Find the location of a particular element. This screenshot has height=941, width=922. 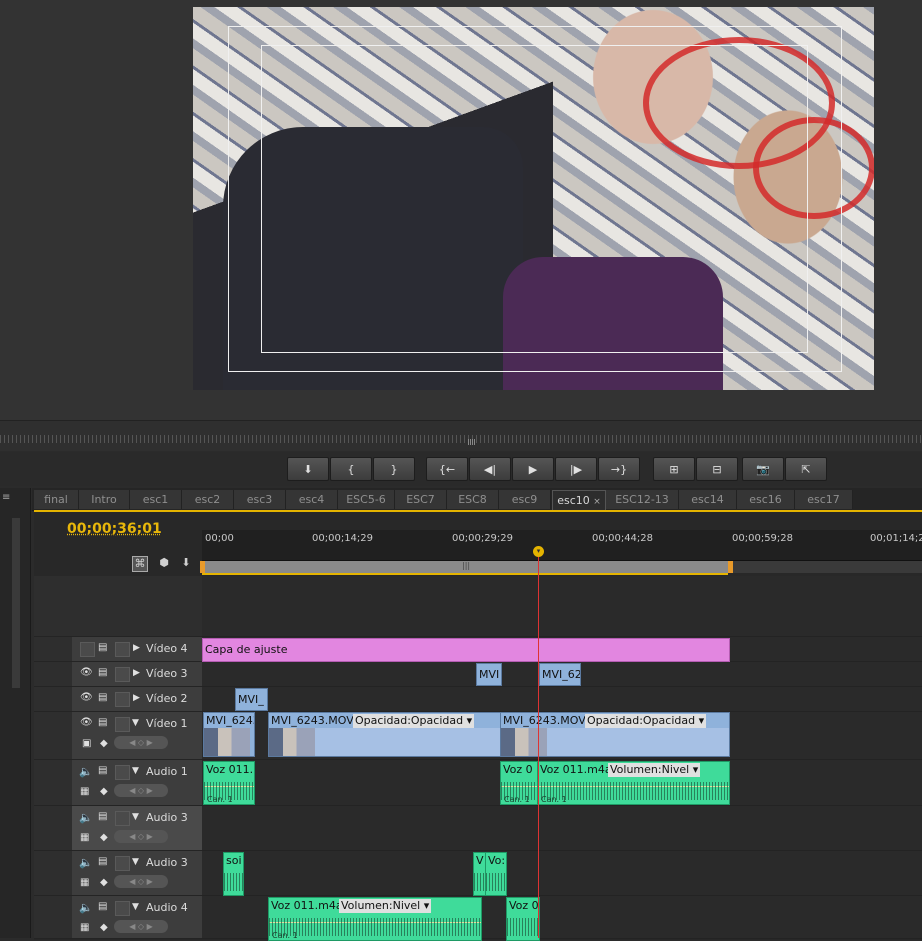

play-button: ▶ is located at coordinates (533, 469).